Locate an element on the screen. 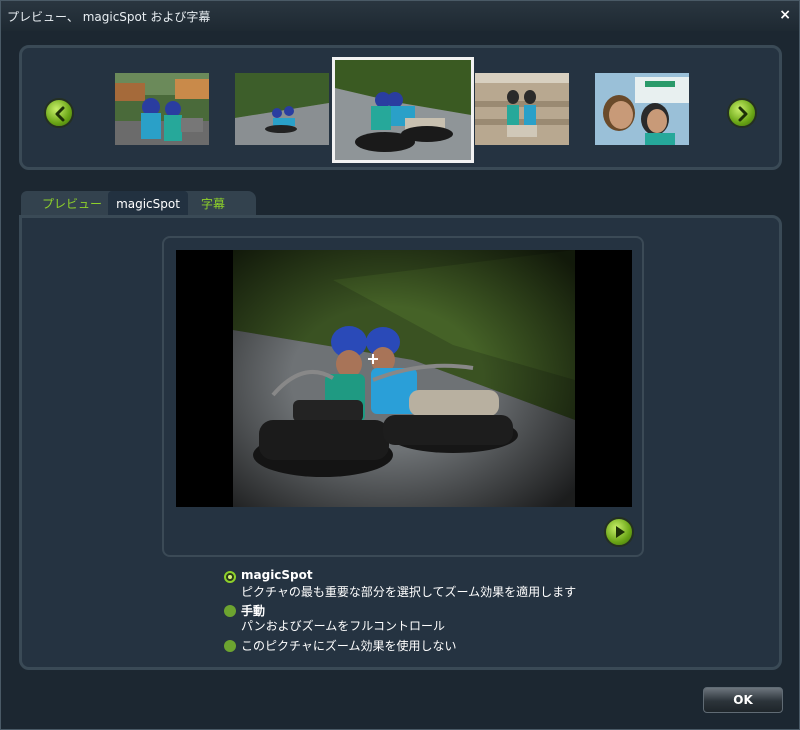 The height and width of the screenshot is (730, 800). title-bar: プレビュー、 magicSpot および字幕 × is located at coordinates (400, 16).